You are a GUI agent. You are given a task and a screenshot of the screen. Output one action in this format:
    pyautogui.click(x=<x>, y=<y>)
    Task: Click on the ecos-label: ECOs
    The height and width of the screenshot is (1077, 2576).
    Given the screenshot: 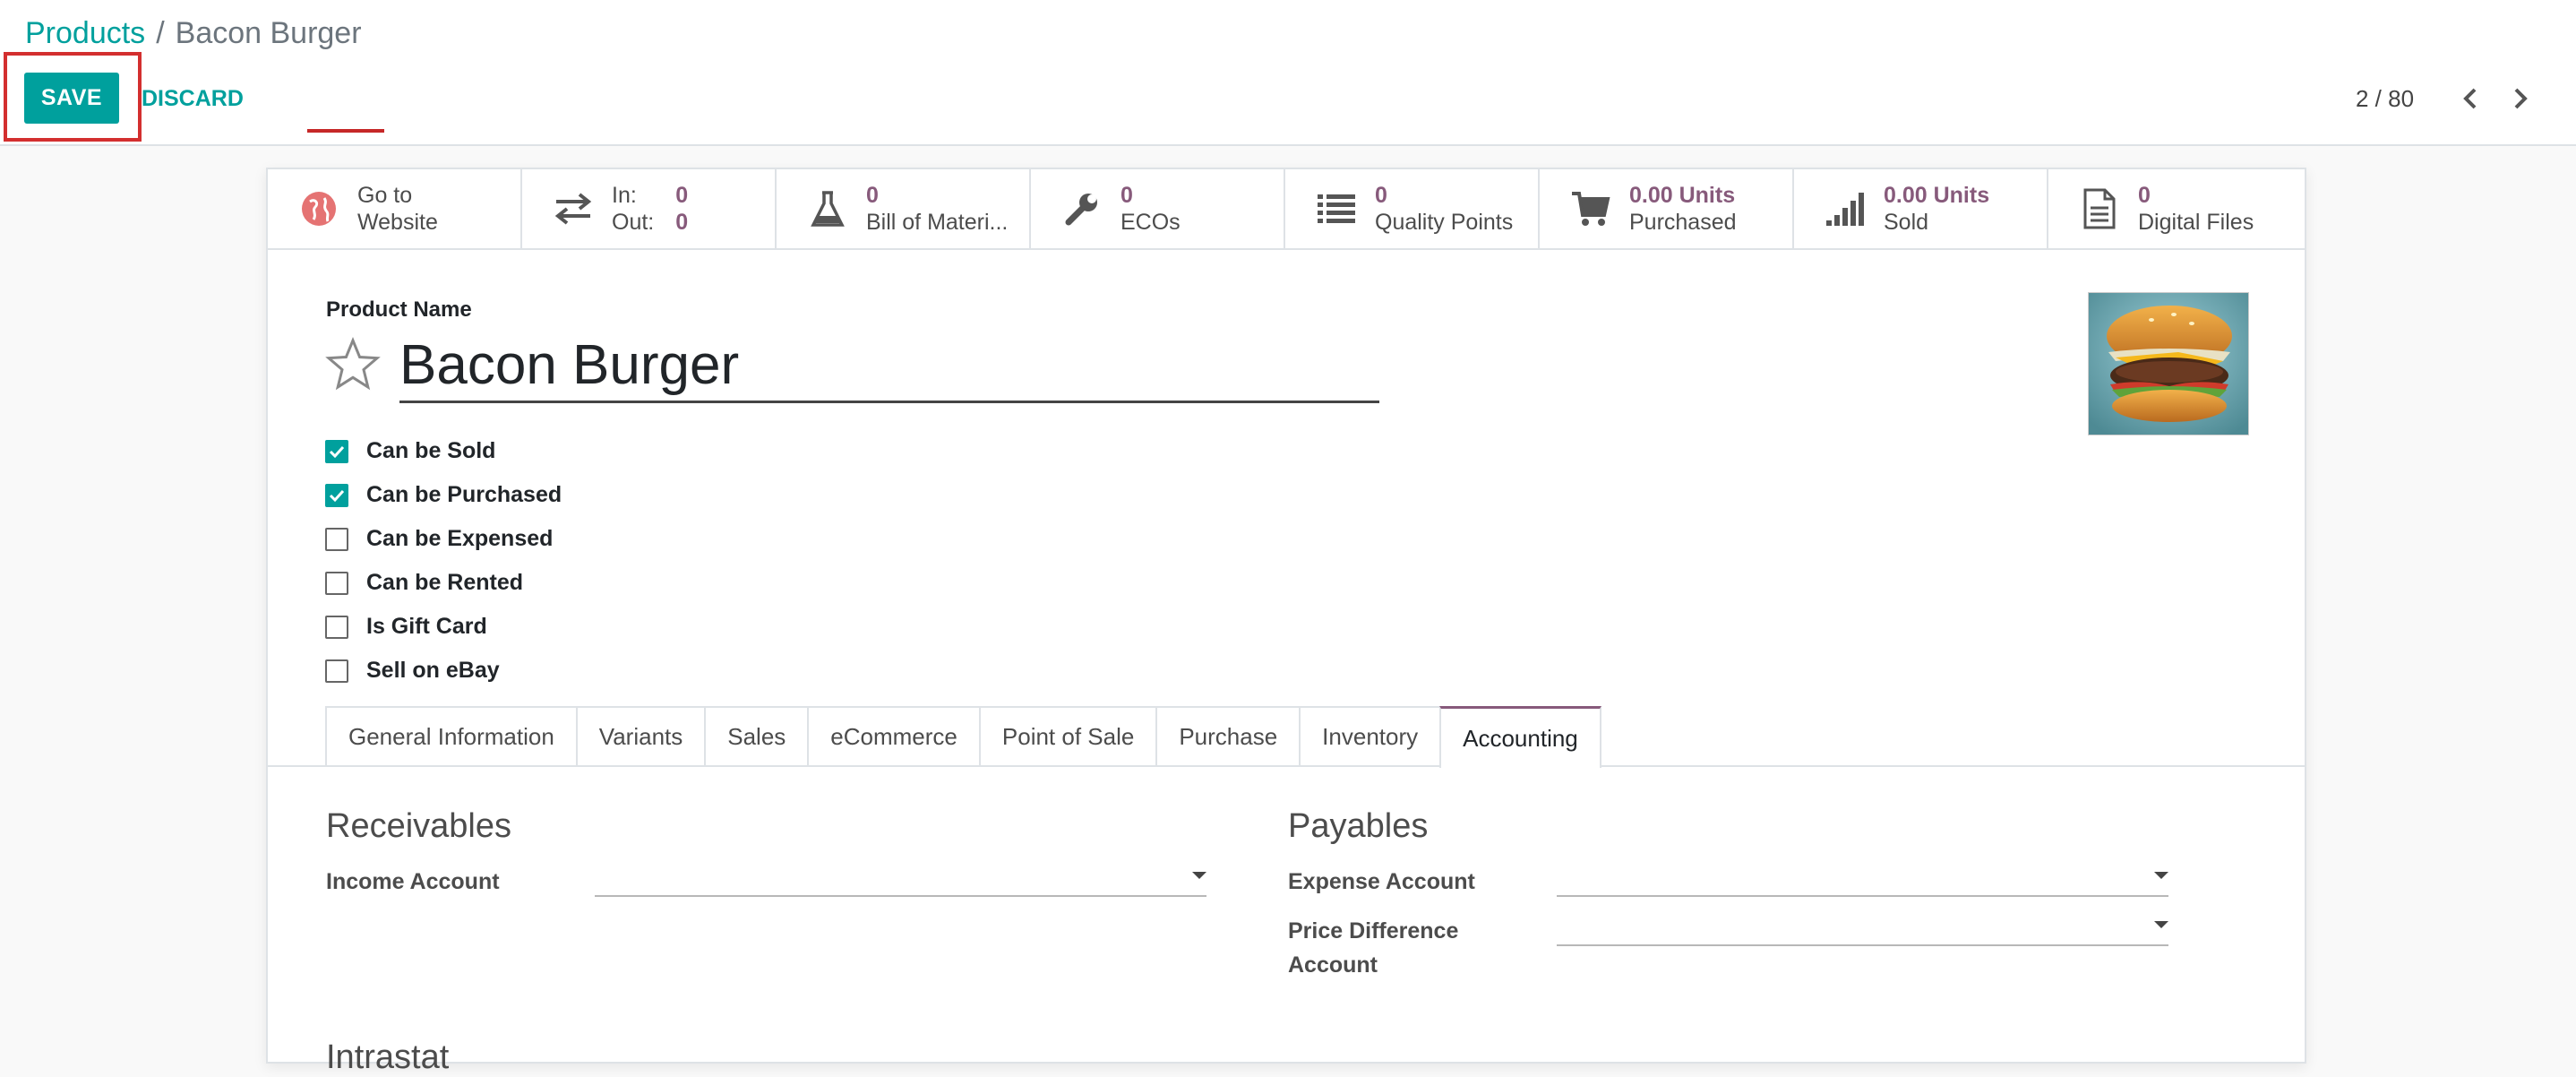 What is the action you would take?
    pyautogui.click(x=1151, y=223)
    